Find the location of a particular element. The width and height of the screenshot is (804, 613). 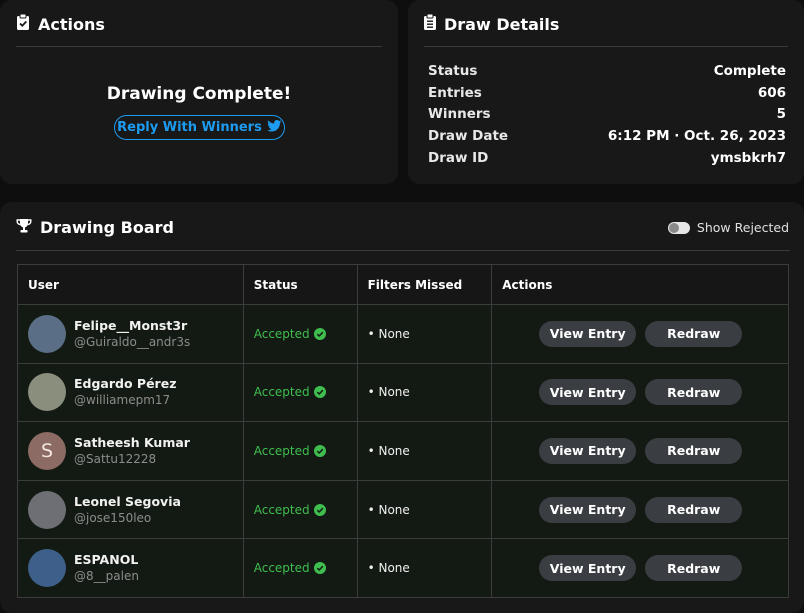

user-handle: @Guiraldo__andr3s is located at coordinates (132, 342).